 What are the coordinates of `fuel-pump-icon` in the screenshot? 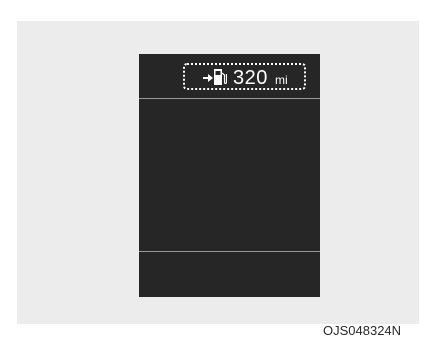 It's located at (220, 77).